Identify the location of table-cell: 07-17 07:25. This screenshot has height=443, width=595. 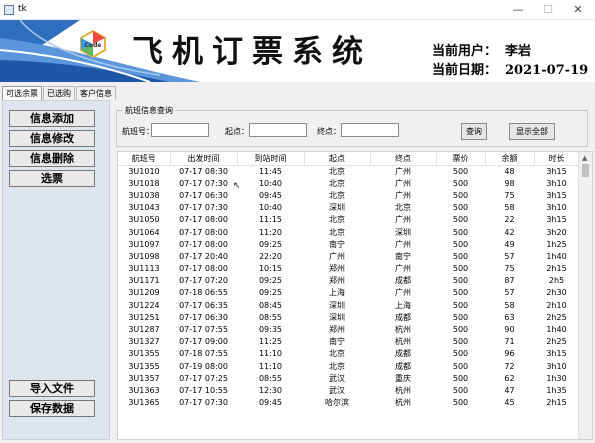
(203, 378).